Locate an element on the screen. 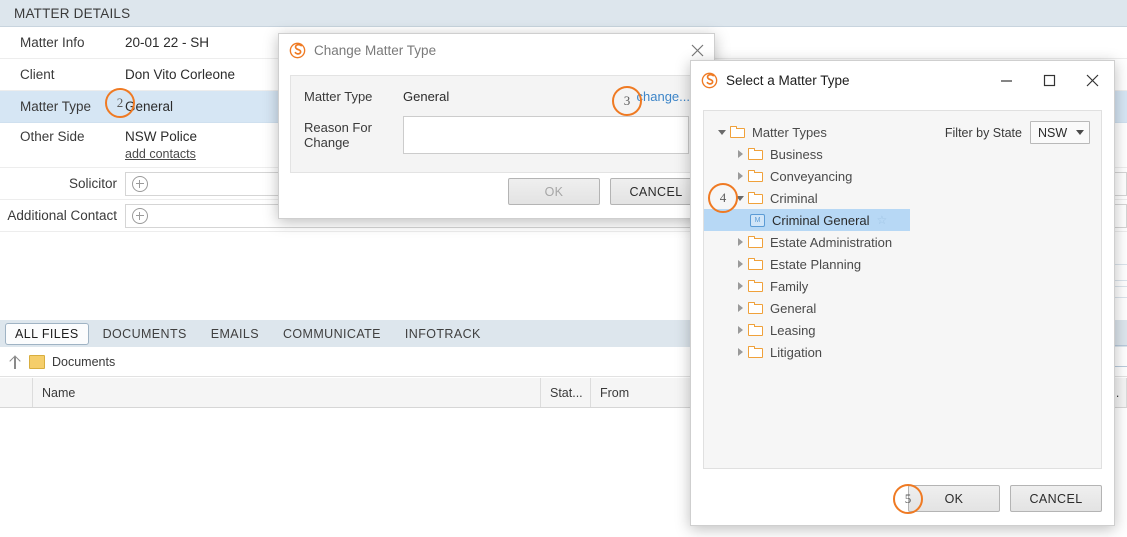  tree-node-leasing: Leasing is located at coordinates (902, 330).